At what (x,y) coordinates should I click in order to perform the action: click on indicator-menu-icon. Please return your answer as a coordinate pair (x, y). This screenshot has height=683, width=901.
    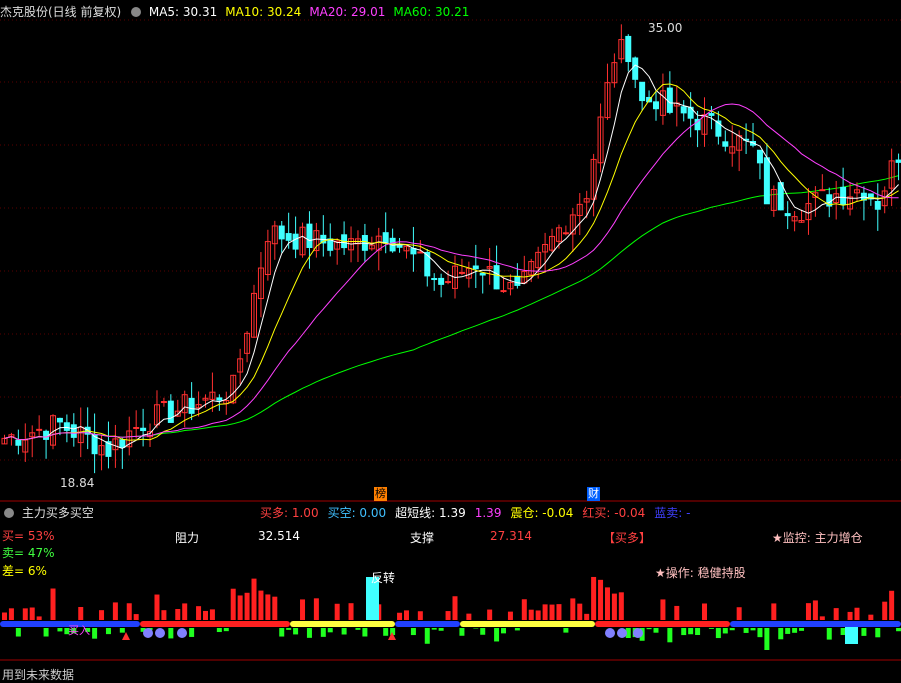
    Looking at the image, I should click on (9, 513).